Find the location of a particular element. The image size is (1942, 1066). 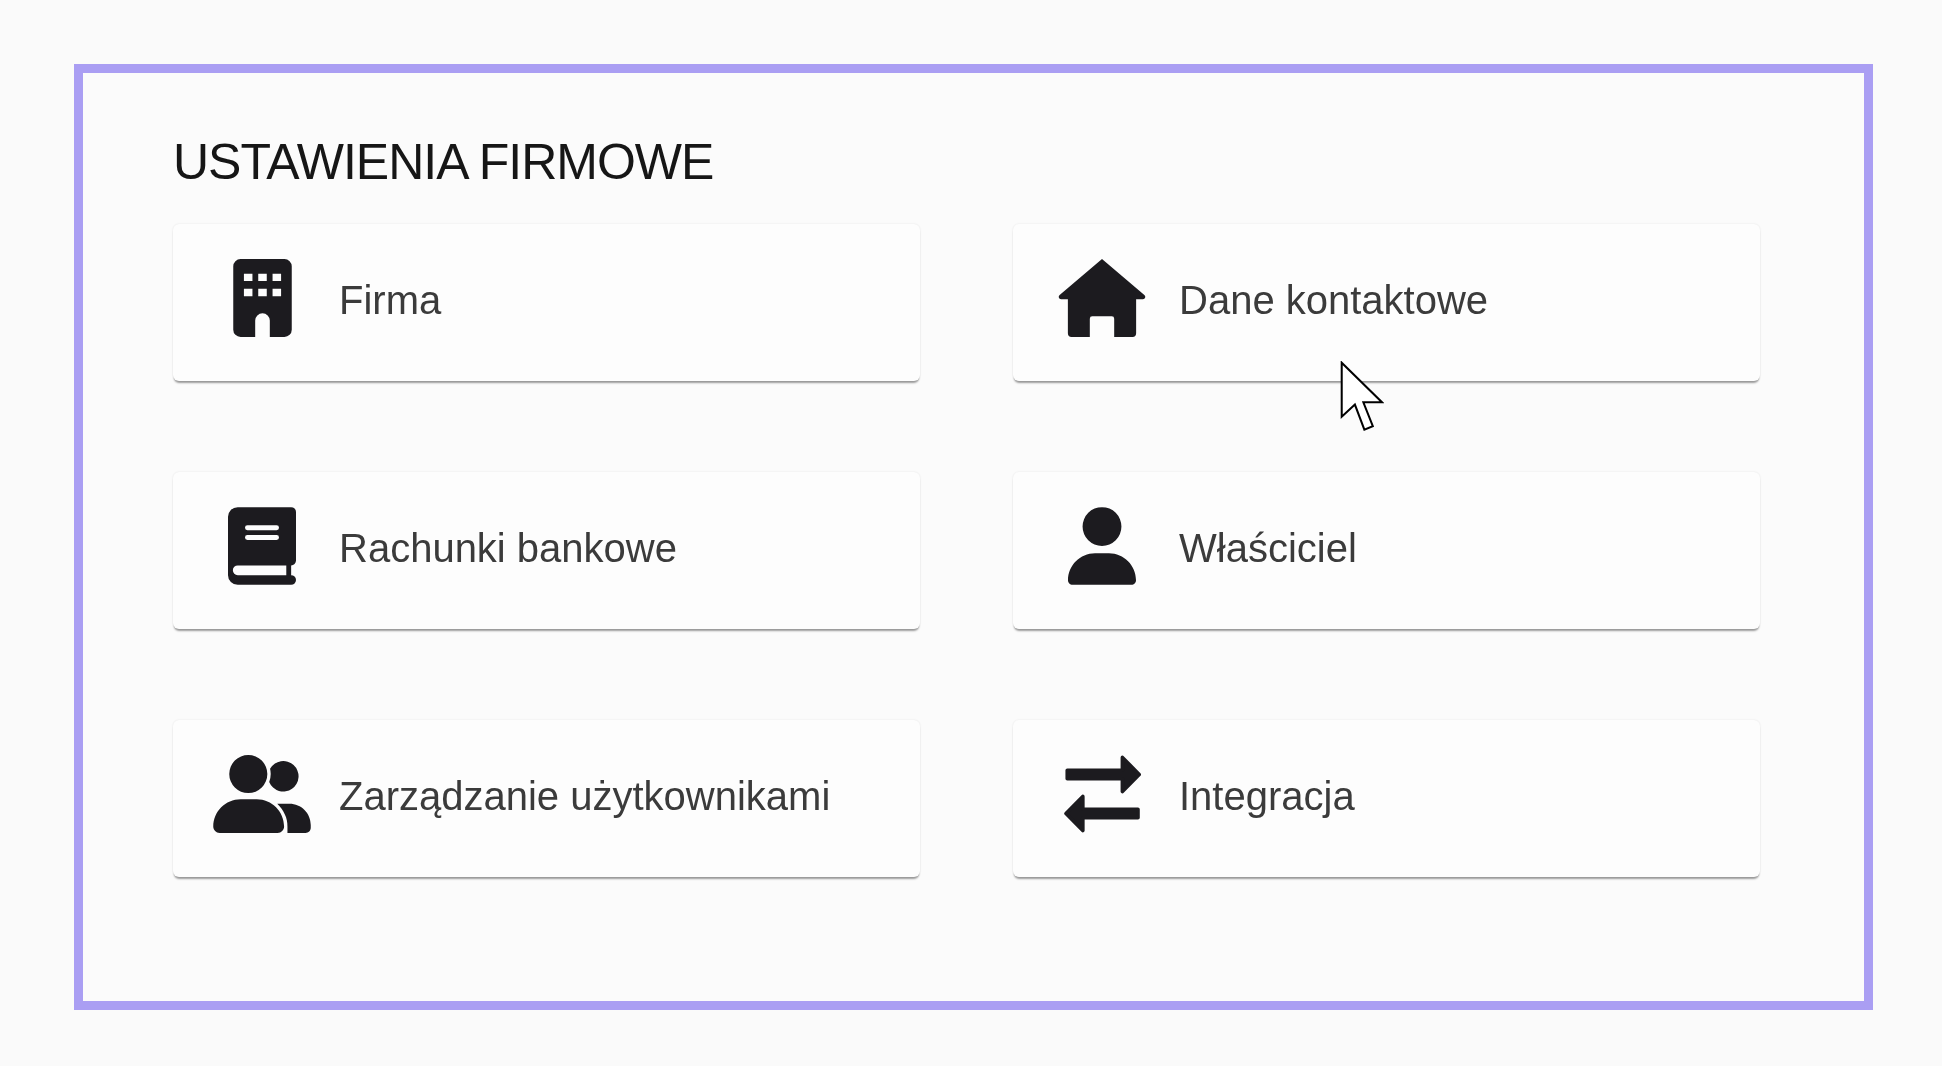

house-icon is located at coordinates (1102, 297).